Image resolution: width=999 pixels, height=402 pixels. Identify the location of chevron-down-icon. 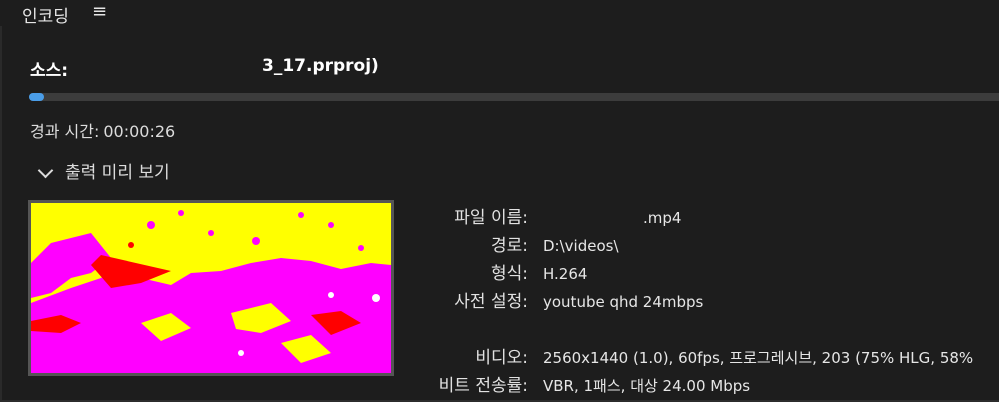
(45, 170).